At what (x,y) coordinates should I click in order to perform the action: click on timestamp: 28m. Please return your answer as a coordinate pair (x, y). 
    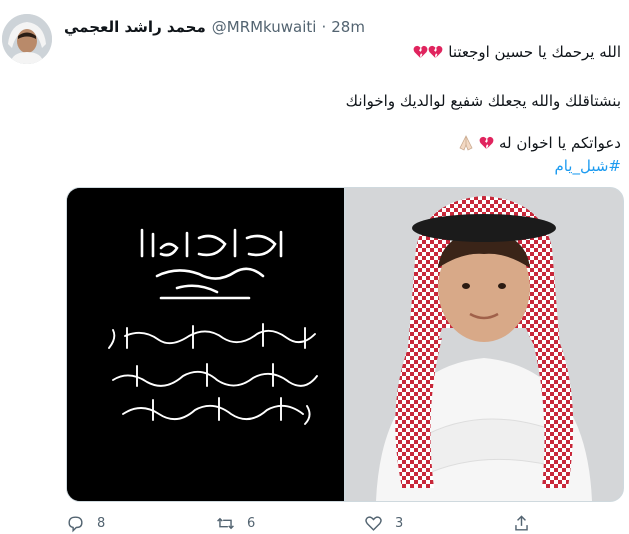
    Looking at the image, I should click on (348, 27).